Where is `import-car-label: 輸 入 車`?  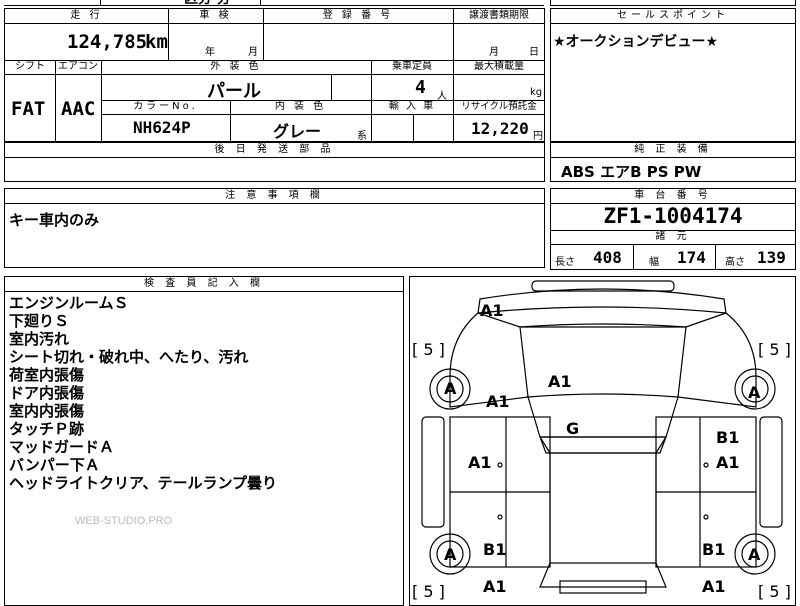 import-car-label: 輸 入 車 is located at coordinates (412, 106).